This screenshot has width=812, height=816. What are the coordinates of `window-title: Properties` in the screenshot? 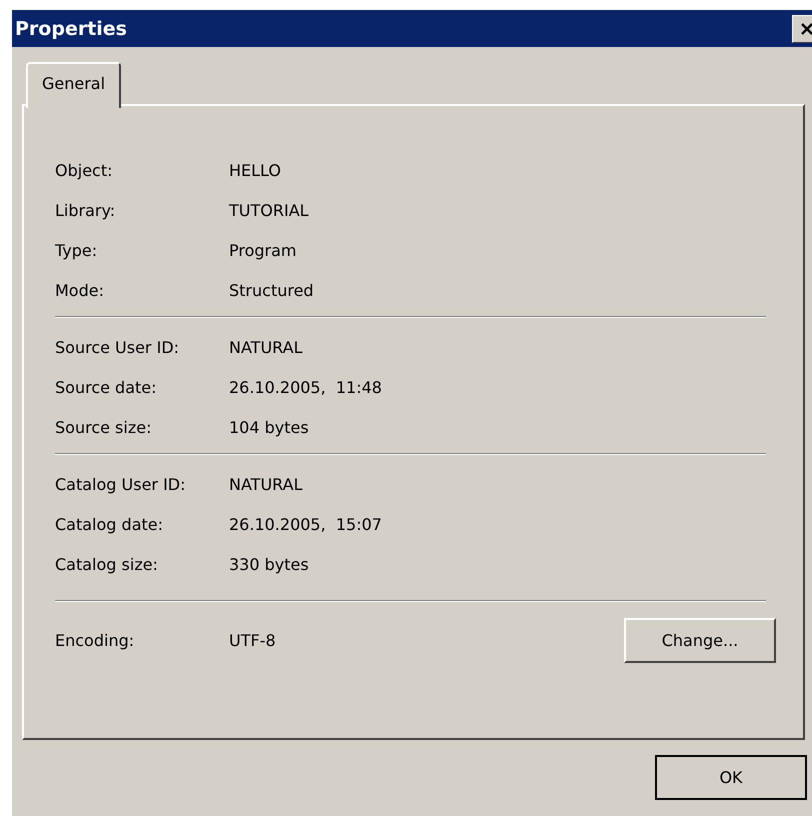 It's located at (70, 29).